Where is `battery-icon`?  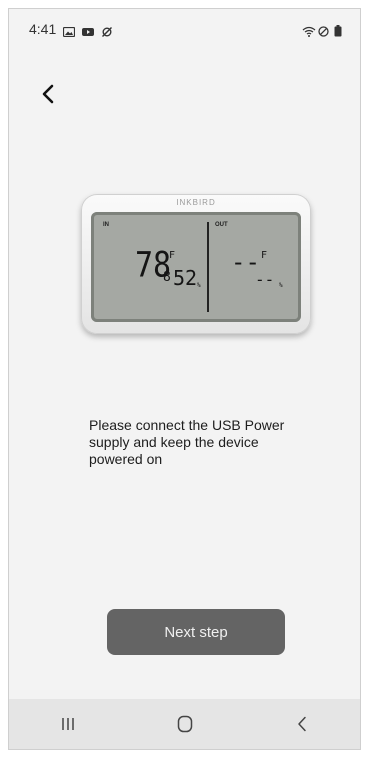
battery-icon is located at coordinates (340, 30).